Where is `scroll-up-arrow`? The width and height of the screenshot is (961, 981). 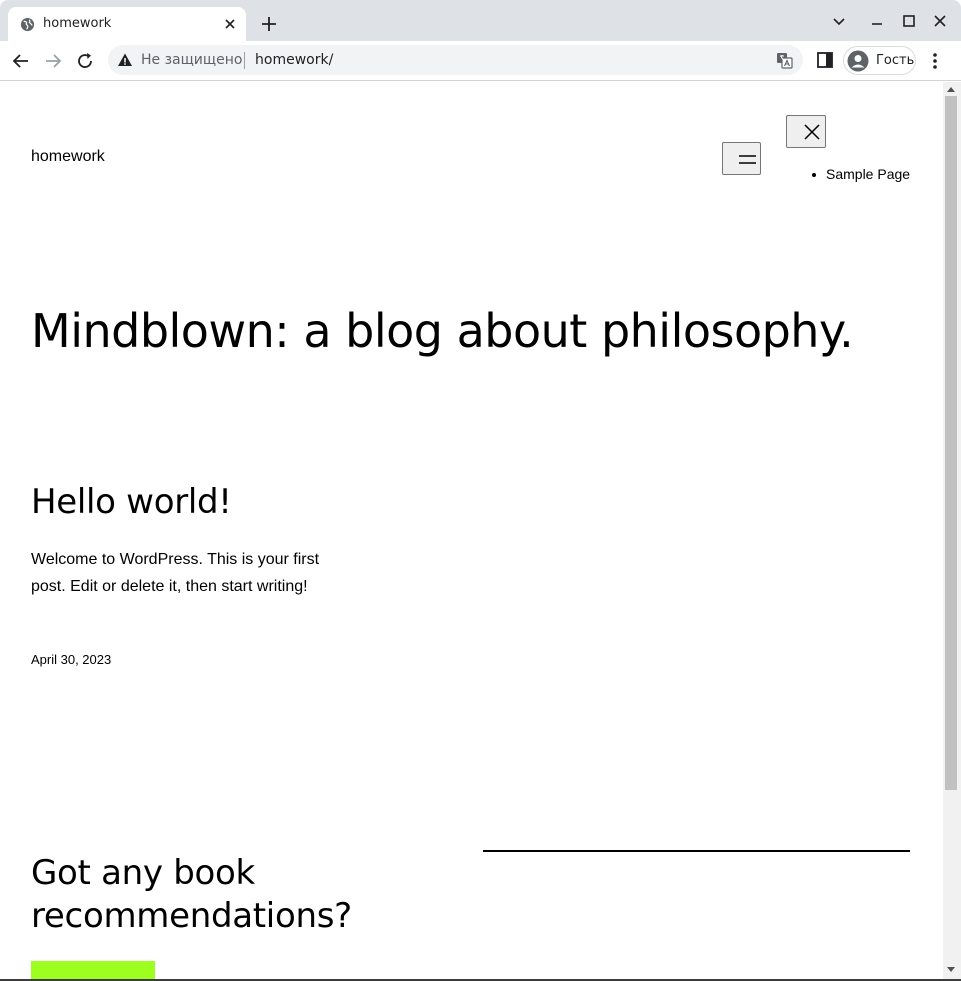 scroll-up-arrow is located at coordinates (951, 89).